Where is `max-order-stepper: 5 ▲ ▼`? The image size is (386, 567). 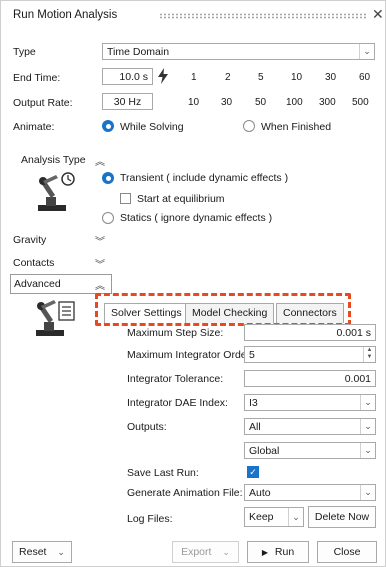 max-order-stepper: 5 ▲ ▼ is located at coordinates (310, 354).